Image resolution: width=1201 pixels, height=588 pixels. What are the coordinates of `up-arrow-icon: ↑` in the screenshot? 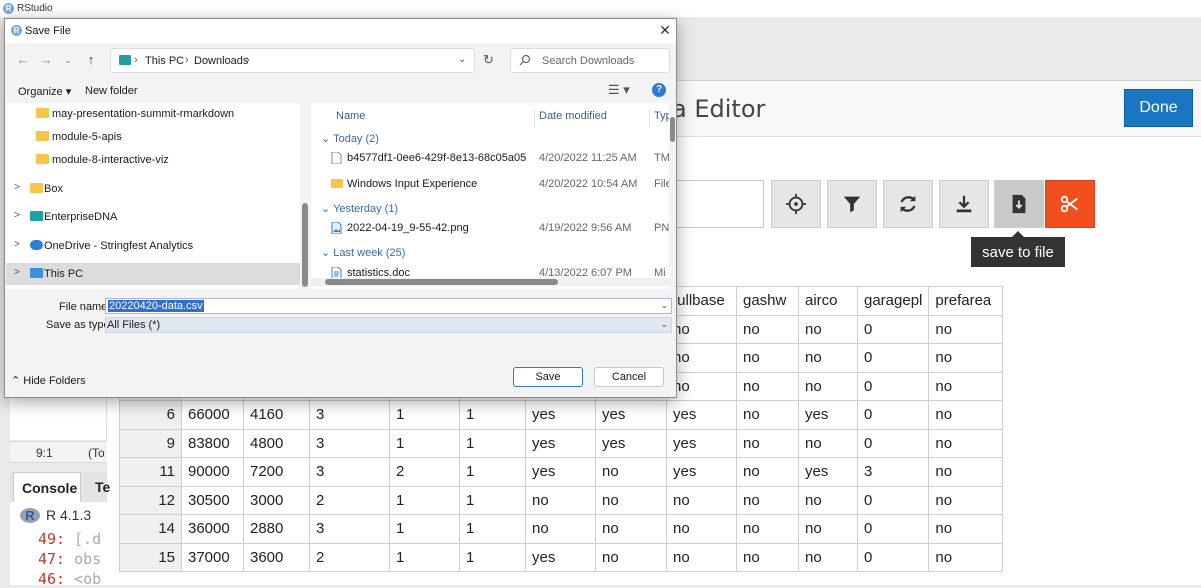 It's located at (91, 60).